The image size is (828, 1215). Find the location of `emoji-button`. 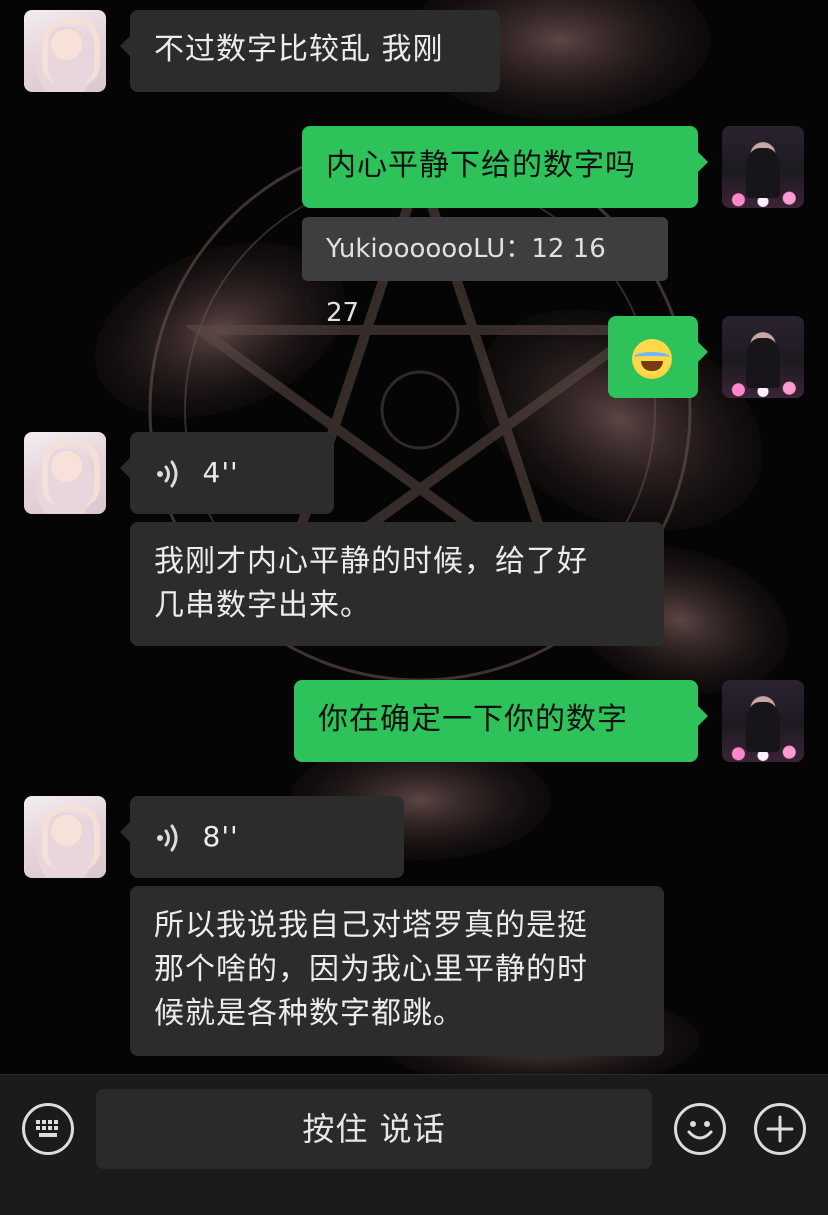

emoji-button is located at coordinates (700, 1129).